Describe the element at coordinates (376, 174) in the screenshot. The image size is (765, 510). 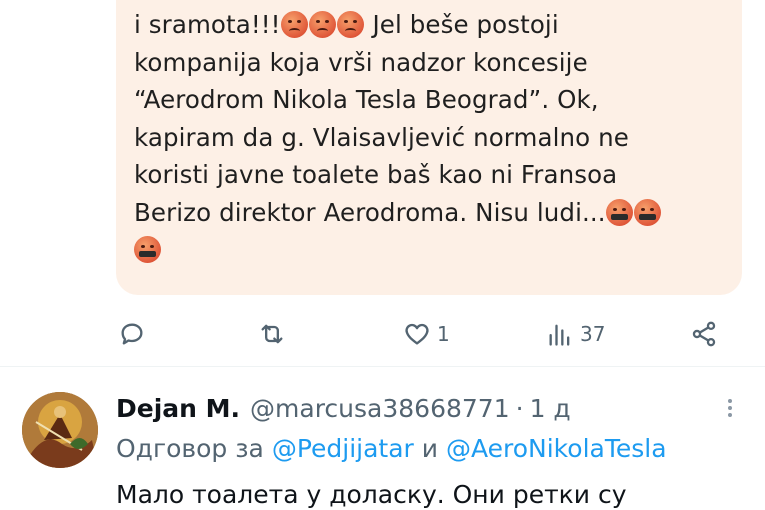
I see `quoted-line-5: koristi javne toalete baš kao ni Fransoa` at that location.